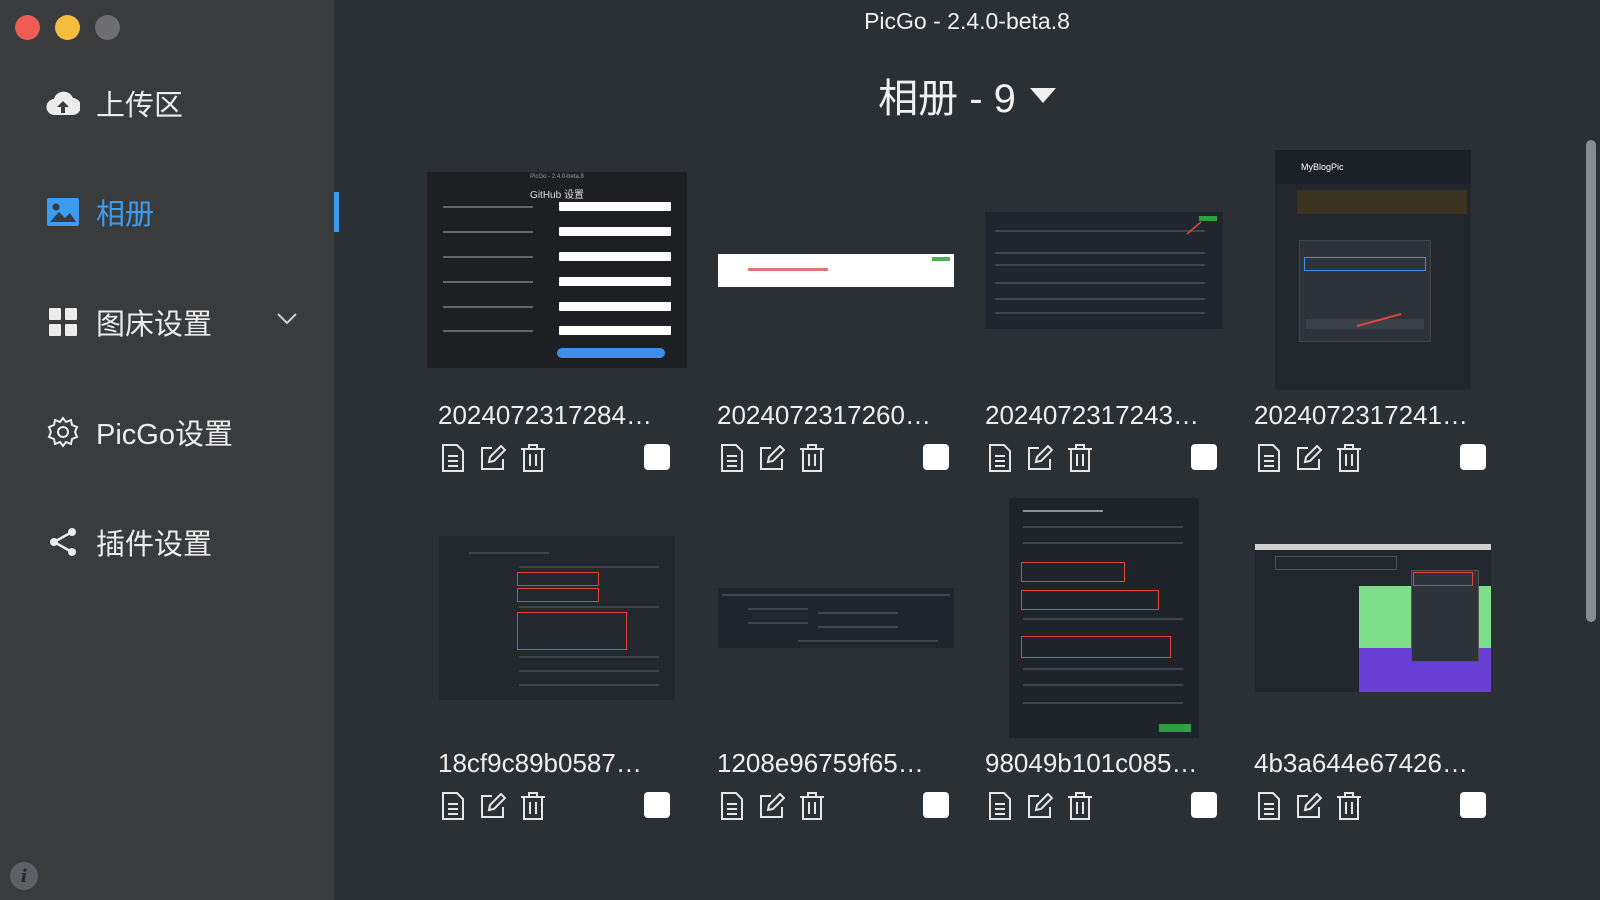  What do you see at coordinates (287, 321) in the screenshot?
I see `chevron-down-icon` at bounding box center [287, 321].